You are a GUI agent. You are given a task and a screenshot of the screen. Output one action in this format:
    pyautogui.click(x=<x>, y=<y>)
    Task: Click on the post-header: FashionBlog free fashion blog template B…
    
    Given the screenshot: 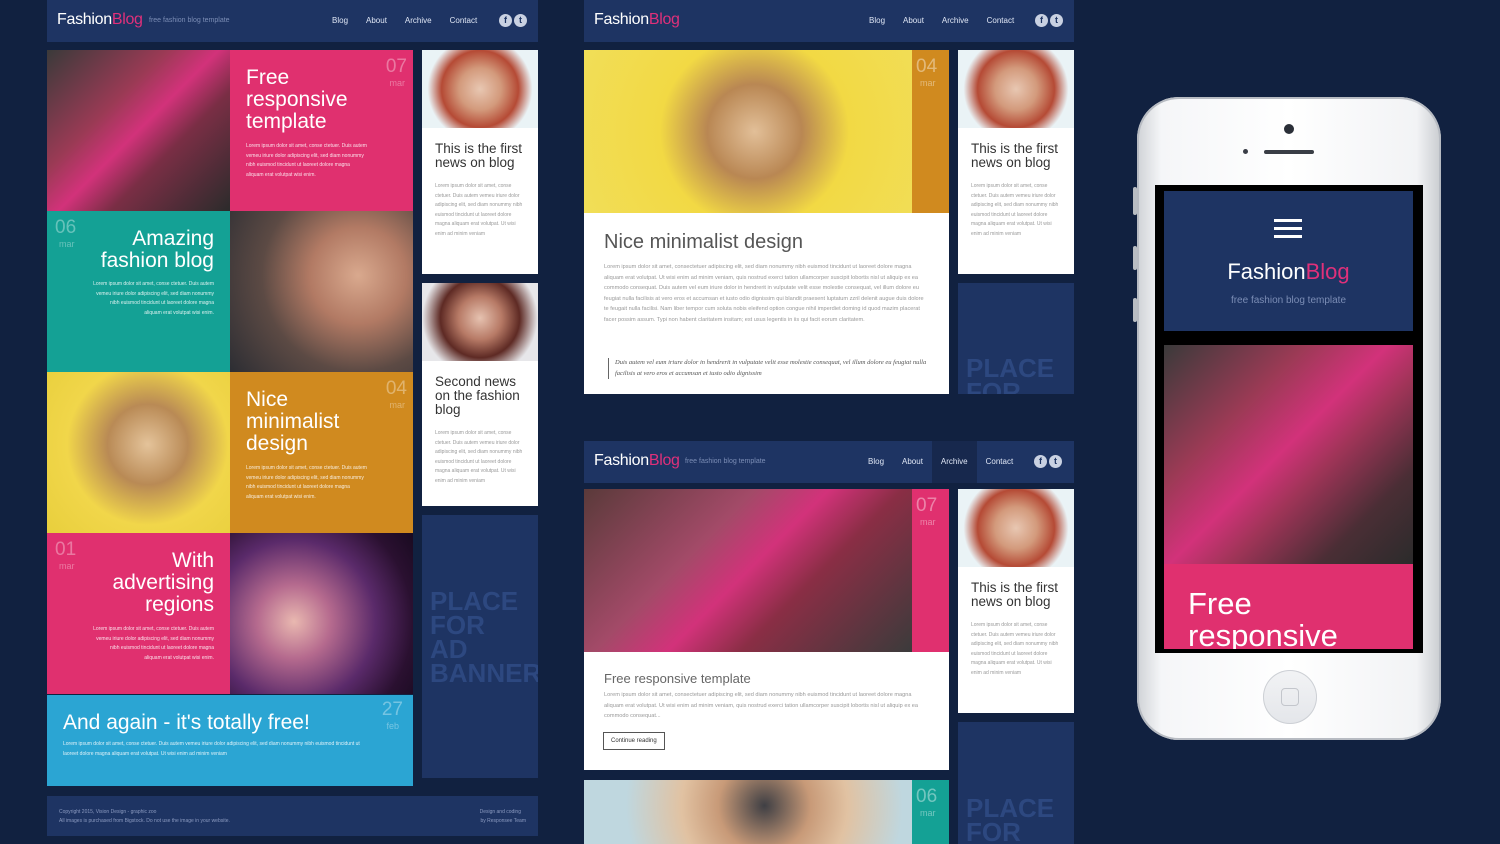 What is the action you would take?
    pyautogui.click(x=829, y=462)
    